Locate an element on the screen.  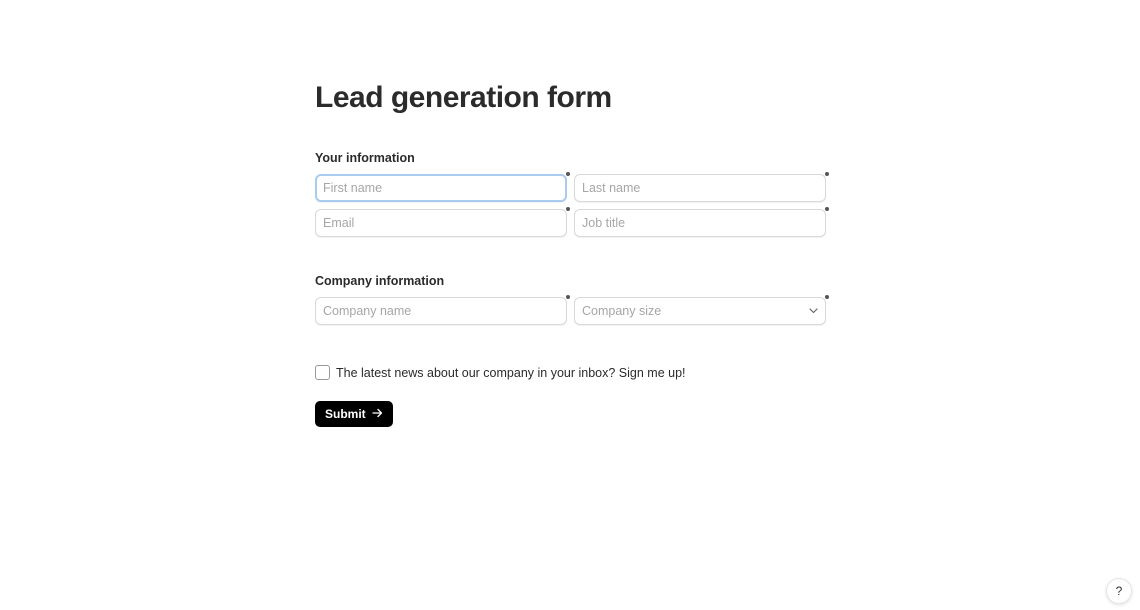
help-button: ? is located at coordinates (1119, 591).